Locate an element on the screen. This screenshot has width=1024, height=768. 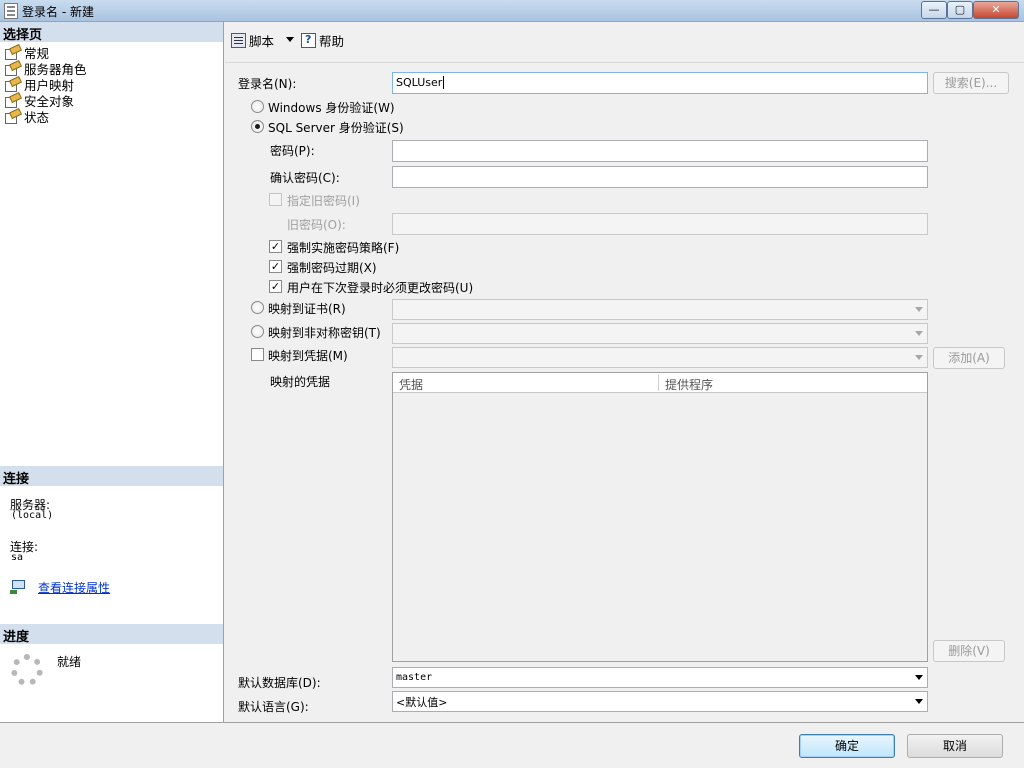
map-cert-label: 映射到证书(R) is located at coordinates (307, 309).